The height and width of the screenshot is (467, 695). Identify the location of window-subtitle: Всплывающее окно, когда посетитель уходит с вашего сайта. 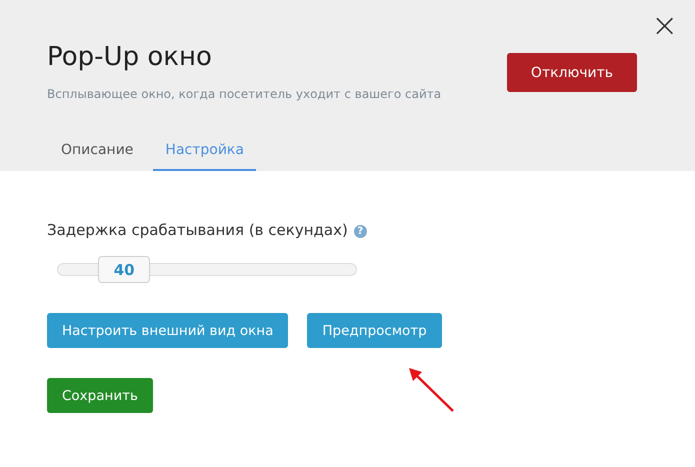
(244, 94).